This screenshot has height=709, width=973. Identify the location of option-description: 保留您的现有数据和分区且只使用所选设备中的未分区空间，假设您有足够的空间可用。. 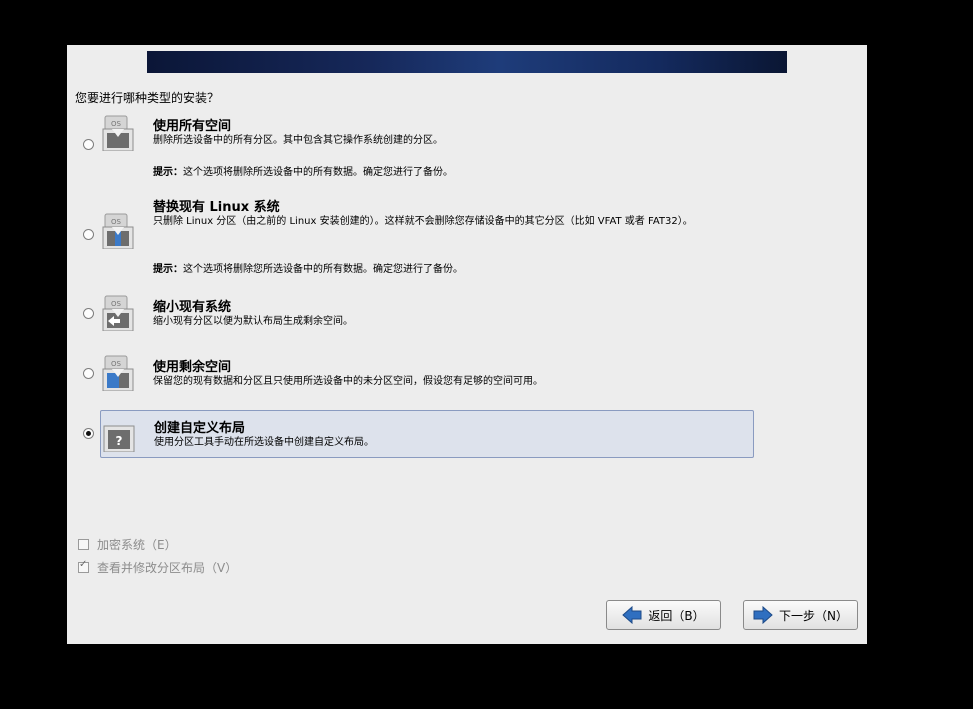
(348, 381).